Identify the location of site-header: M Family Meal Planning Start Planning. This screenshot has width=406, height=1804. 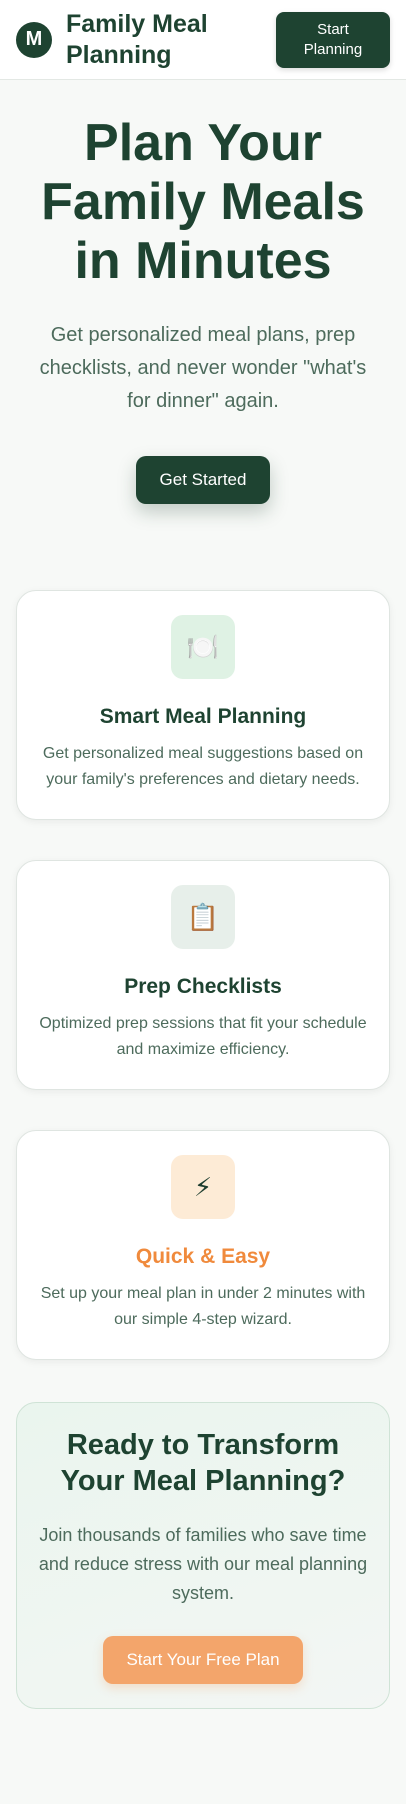
(203, 40).